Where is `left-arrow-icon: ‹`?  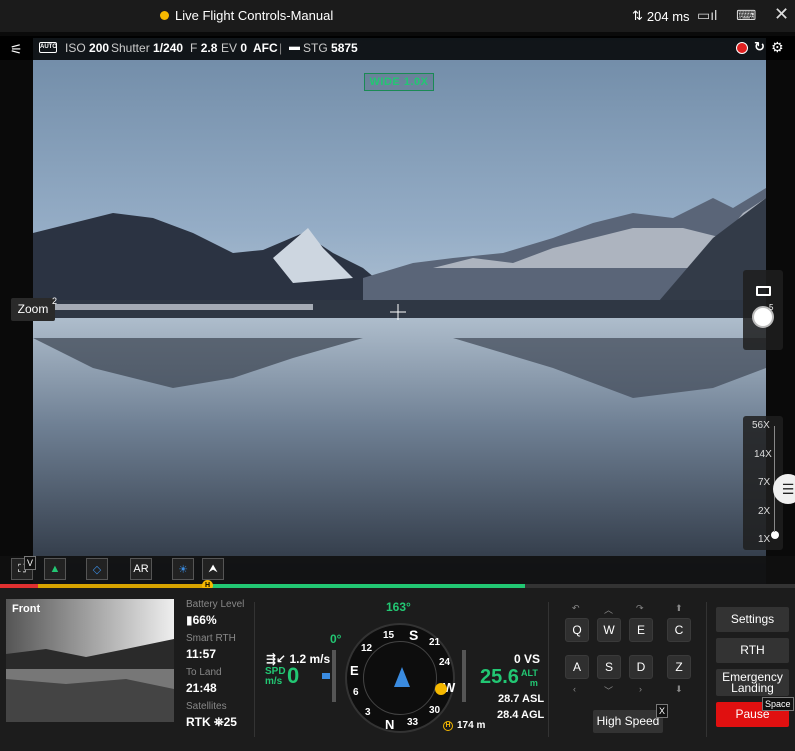
left-arrow-icon: ‹ is located at coordinates (574, 689).